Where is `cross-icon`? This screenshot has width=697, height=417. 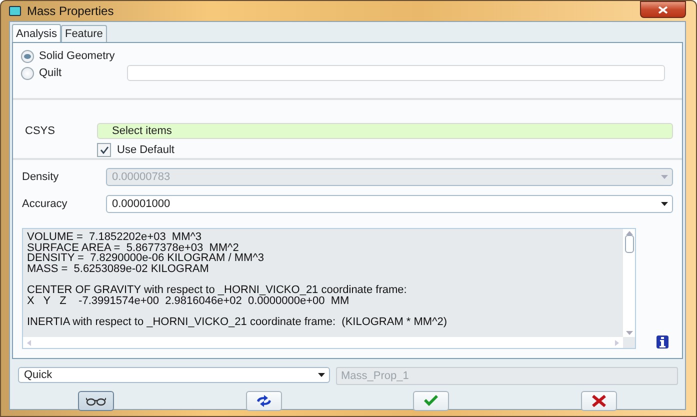
cross-icon is located at coordinates (599, 401).